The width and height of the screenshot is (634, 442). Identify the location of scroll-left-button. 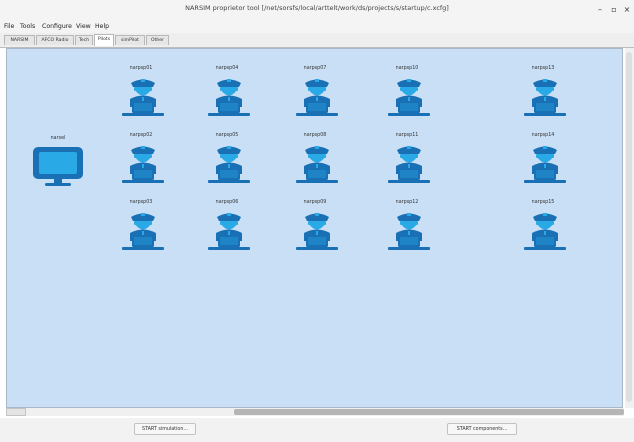
(16, 412).